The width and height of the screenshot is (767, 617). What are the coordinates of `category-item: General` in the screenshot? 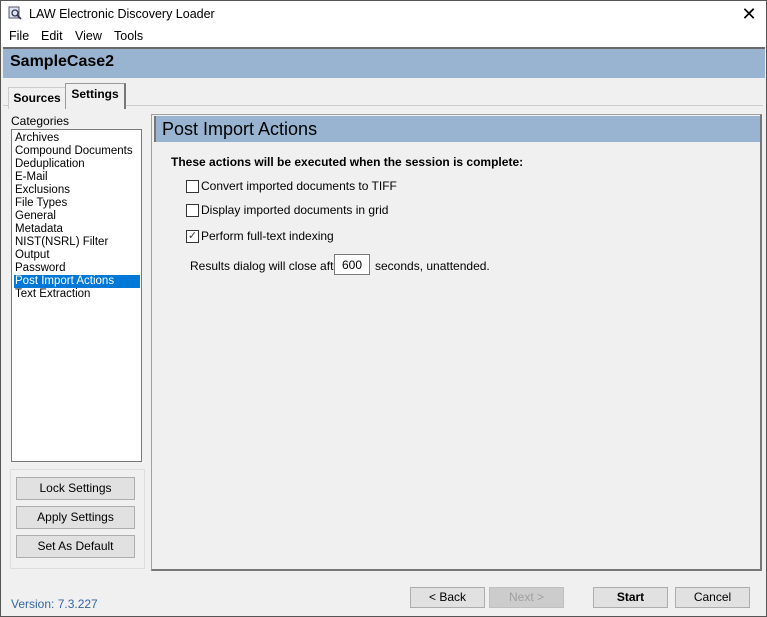 It's located at (77, 216).